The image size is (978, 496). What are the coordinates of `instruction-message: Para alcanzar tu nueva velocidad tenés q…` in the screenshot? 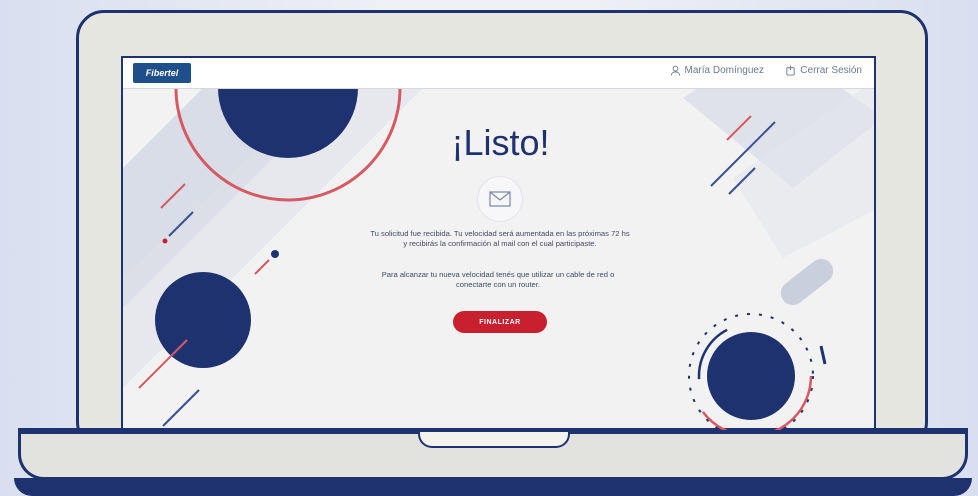 It's located at (498, 279).